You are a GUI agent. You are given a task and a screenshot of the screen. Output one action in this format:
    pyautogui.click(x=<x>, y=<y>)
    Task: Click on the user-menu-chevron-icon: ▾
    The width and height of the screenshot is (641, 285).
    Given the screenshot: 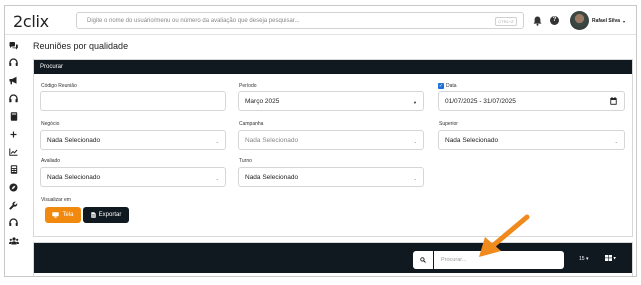 What is the action you would take?
    pyautogui.click(x=624, y=21)
    